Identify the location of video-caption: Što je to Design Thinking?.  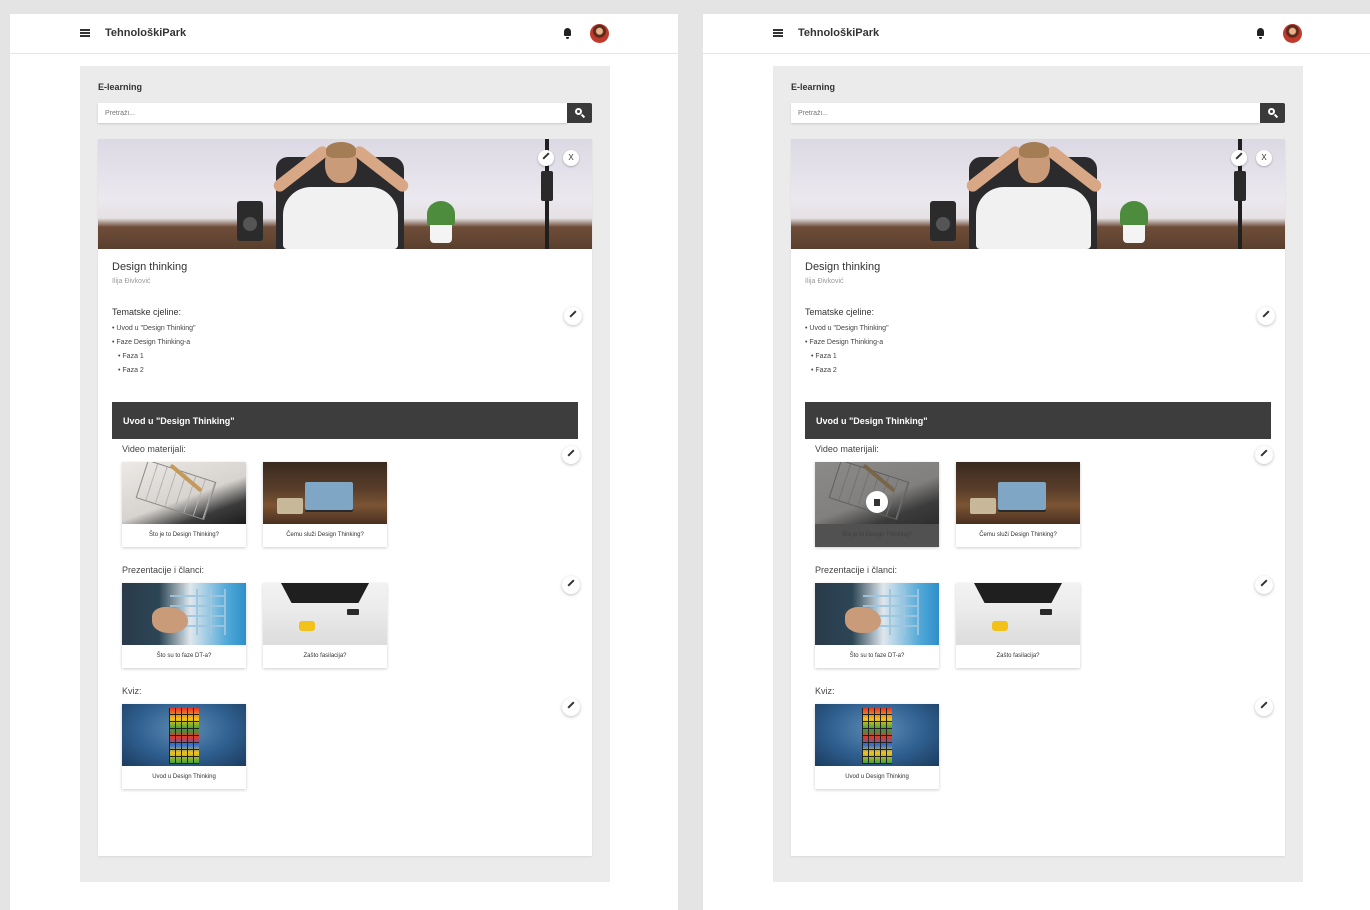
(184, 535).